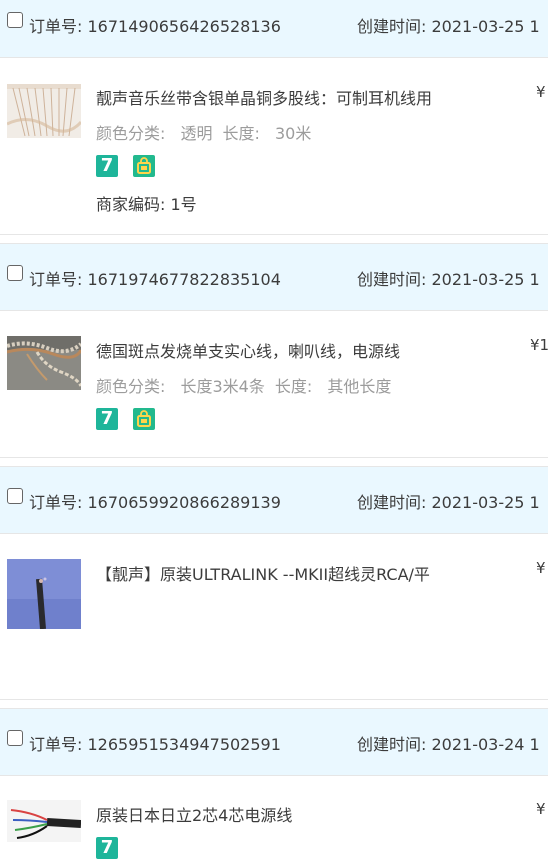 This screenshot has width=548, height=864. What do you see at coordinates (263, 573) in the screenshot?
I see `product-title: 【靓声】原装ULTRALINK --MKII超线灵RCA/平` at bounding box center [263, 573].